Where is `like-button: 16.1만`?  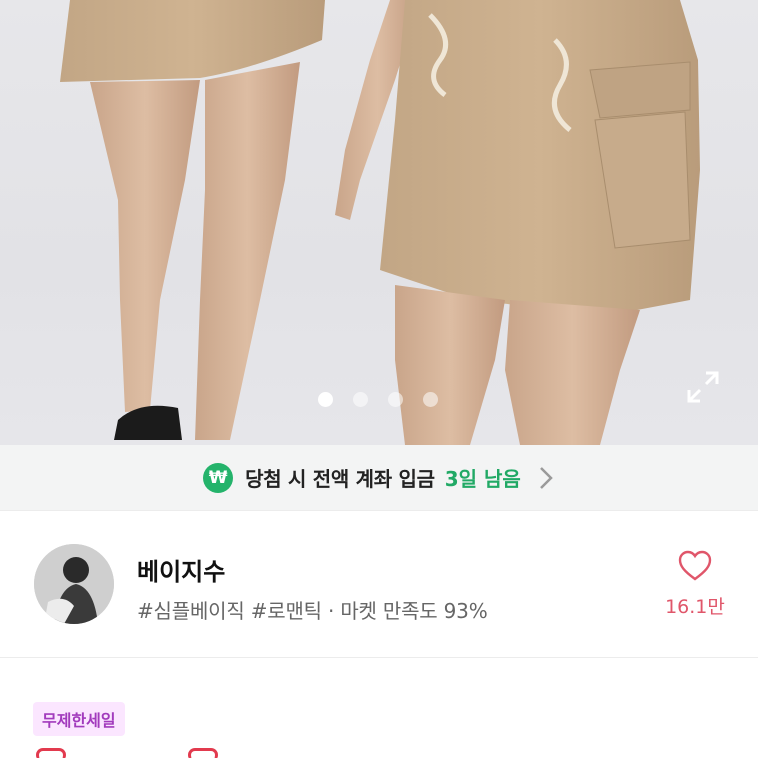
like-button: 16.1만 is located at coordinates (695, 584).